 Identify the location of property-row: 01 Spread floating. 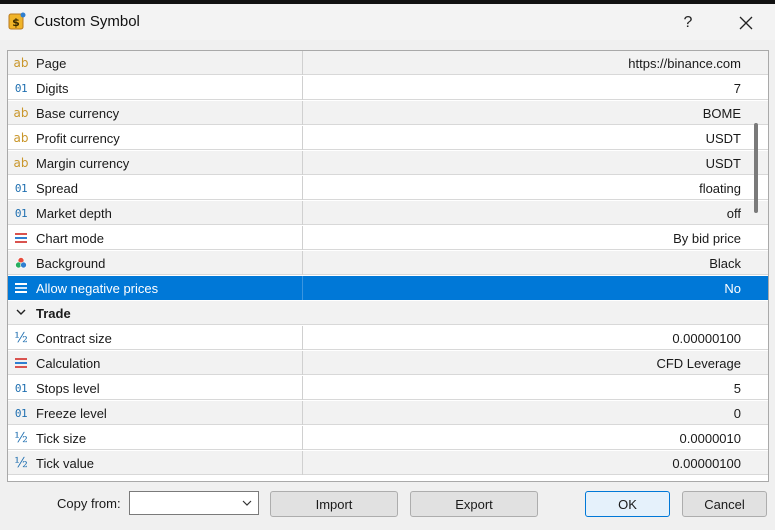
(388, 188).